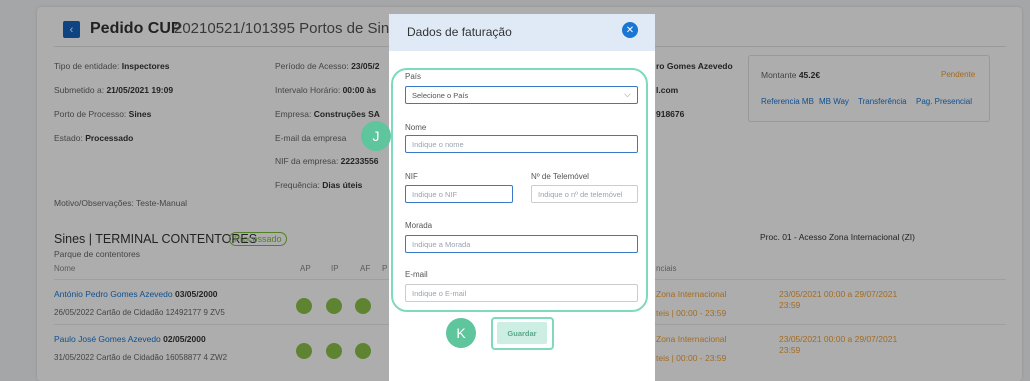 The width and height of the screenshot is (1030, 381). What do you see at coordinates (411, 176) in the screenshot?
I see `nif-label: NIF` at bounding box center [411, 176].